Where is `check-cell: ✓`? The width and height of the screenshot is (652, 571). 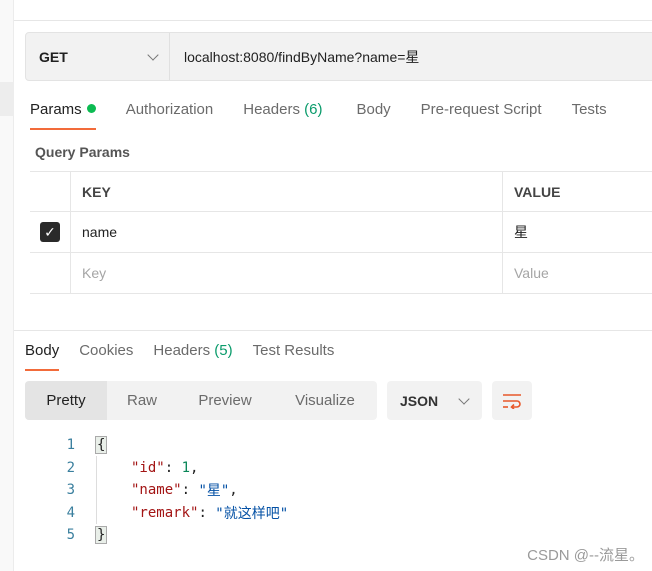
check-cell: ✓ is located at coordinates (50, 232).